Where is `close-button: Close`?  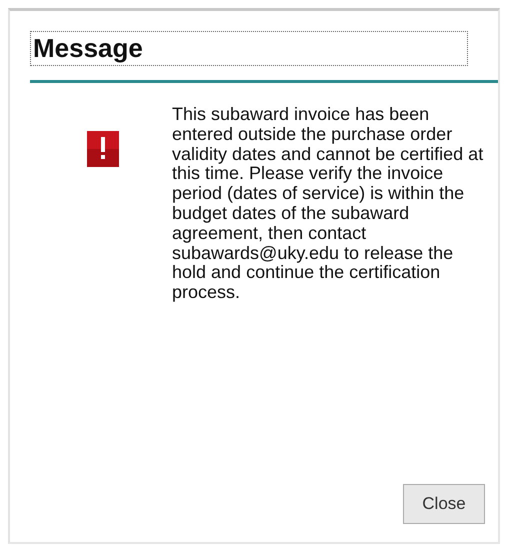
close-button: Close is located at coordinates (444, 504).